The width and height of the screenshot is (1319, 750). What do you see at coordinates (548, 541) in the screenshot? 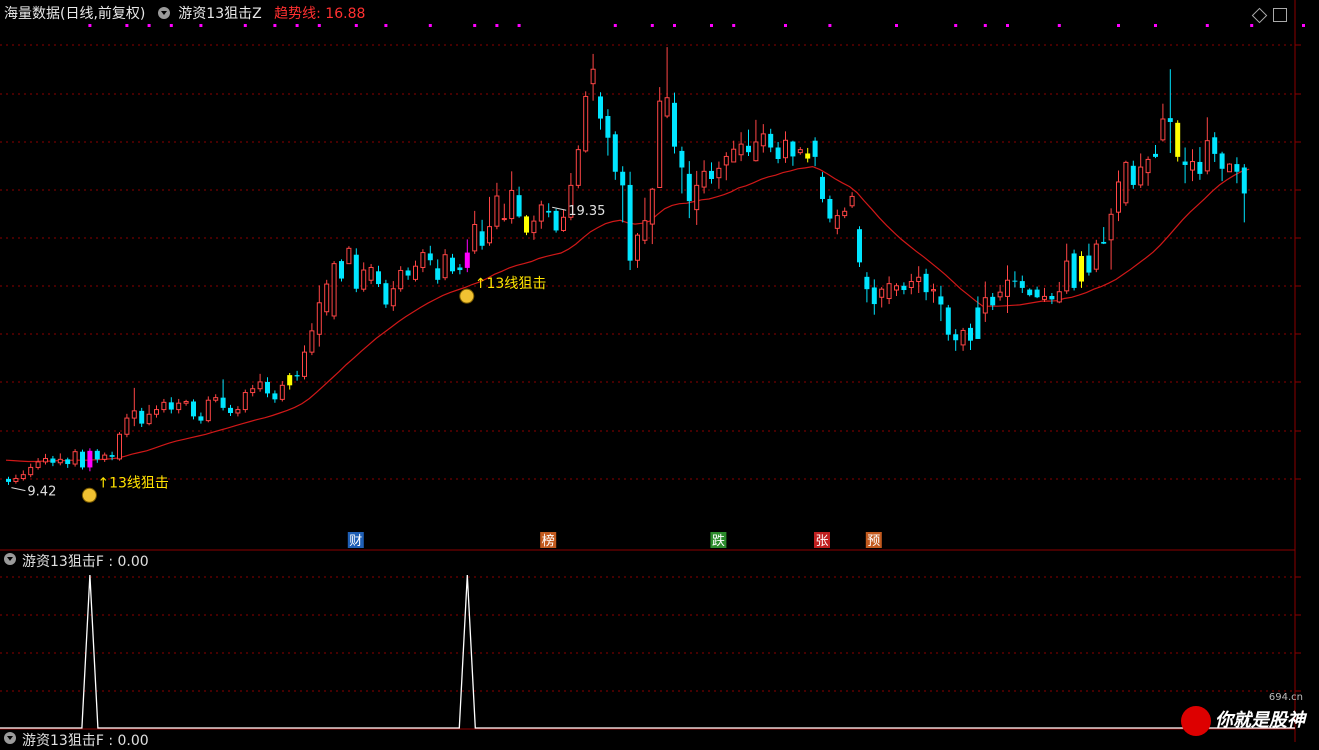
I see `event-tag: 榜` at bounding box center [548, 541].